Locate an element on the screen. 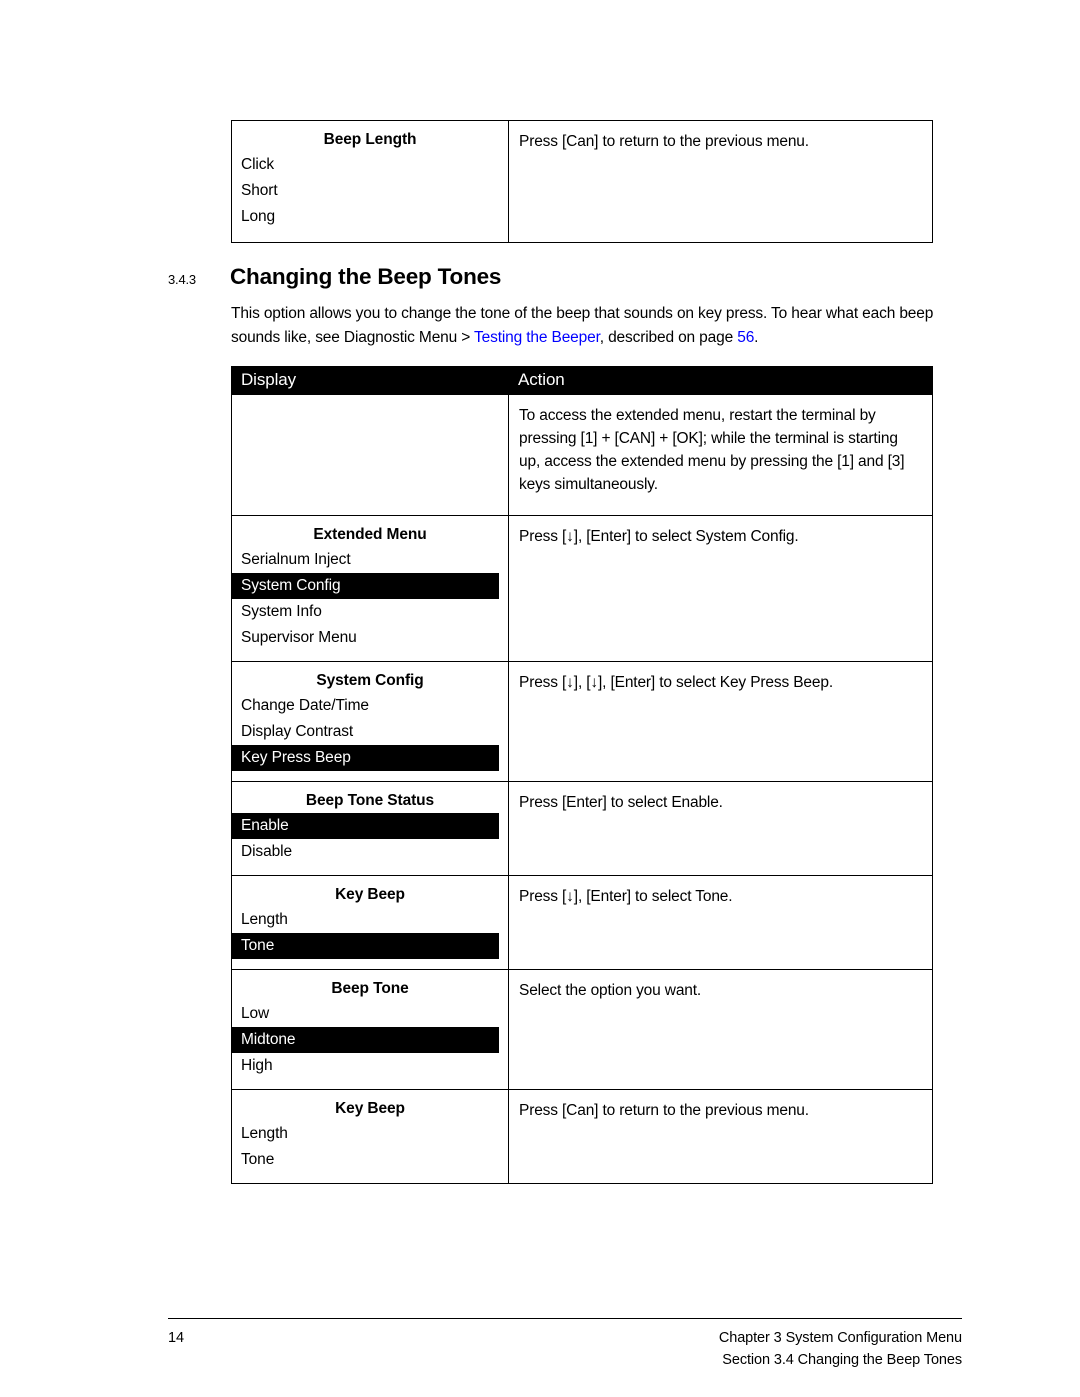  display-cell is located at coordinates (370, 455).